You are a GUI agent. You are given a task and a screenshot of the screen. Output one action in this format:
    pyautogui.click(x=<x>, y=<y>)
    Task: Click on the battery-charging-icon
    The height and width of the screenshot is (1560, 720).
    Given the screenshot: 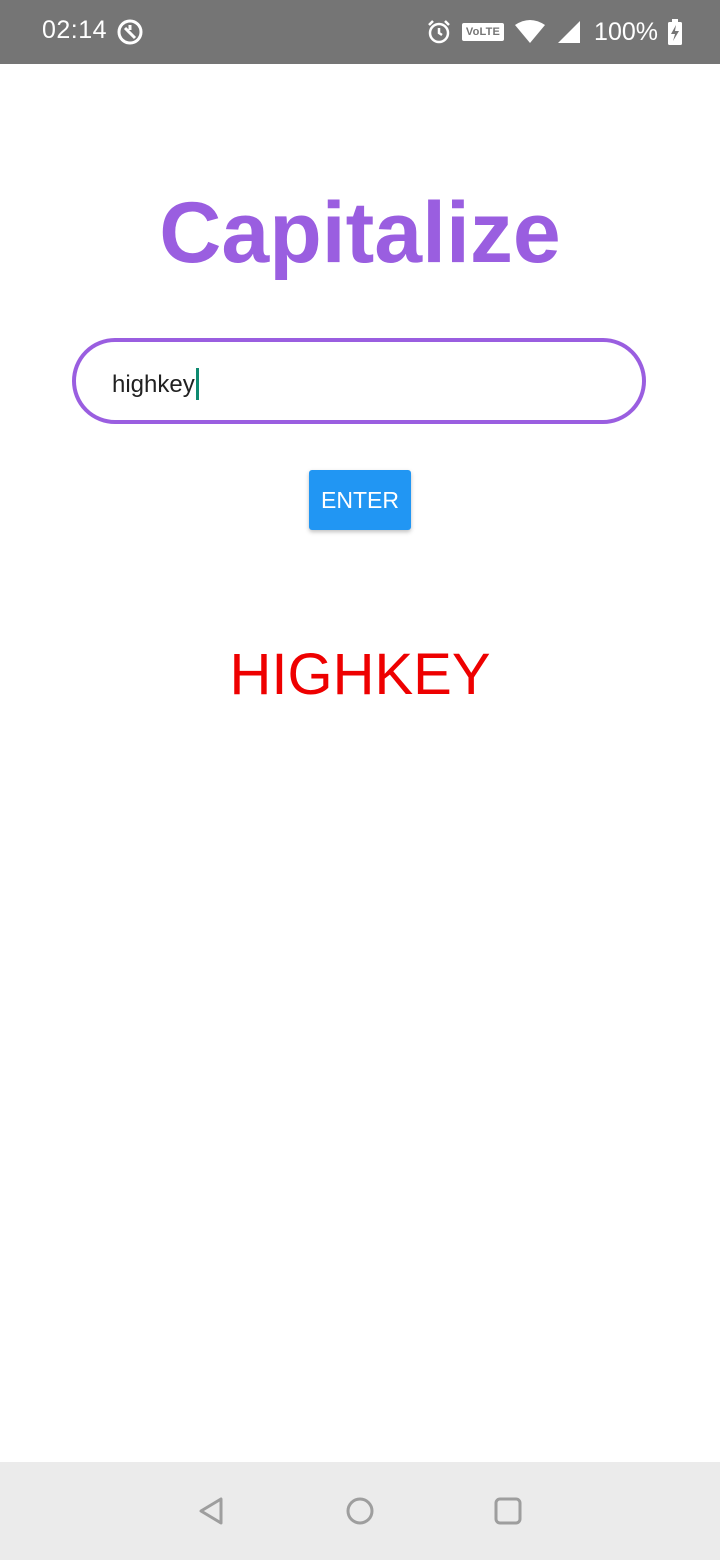 What is the action you would take?
    pyautogui.click(x=675, y=32)
    